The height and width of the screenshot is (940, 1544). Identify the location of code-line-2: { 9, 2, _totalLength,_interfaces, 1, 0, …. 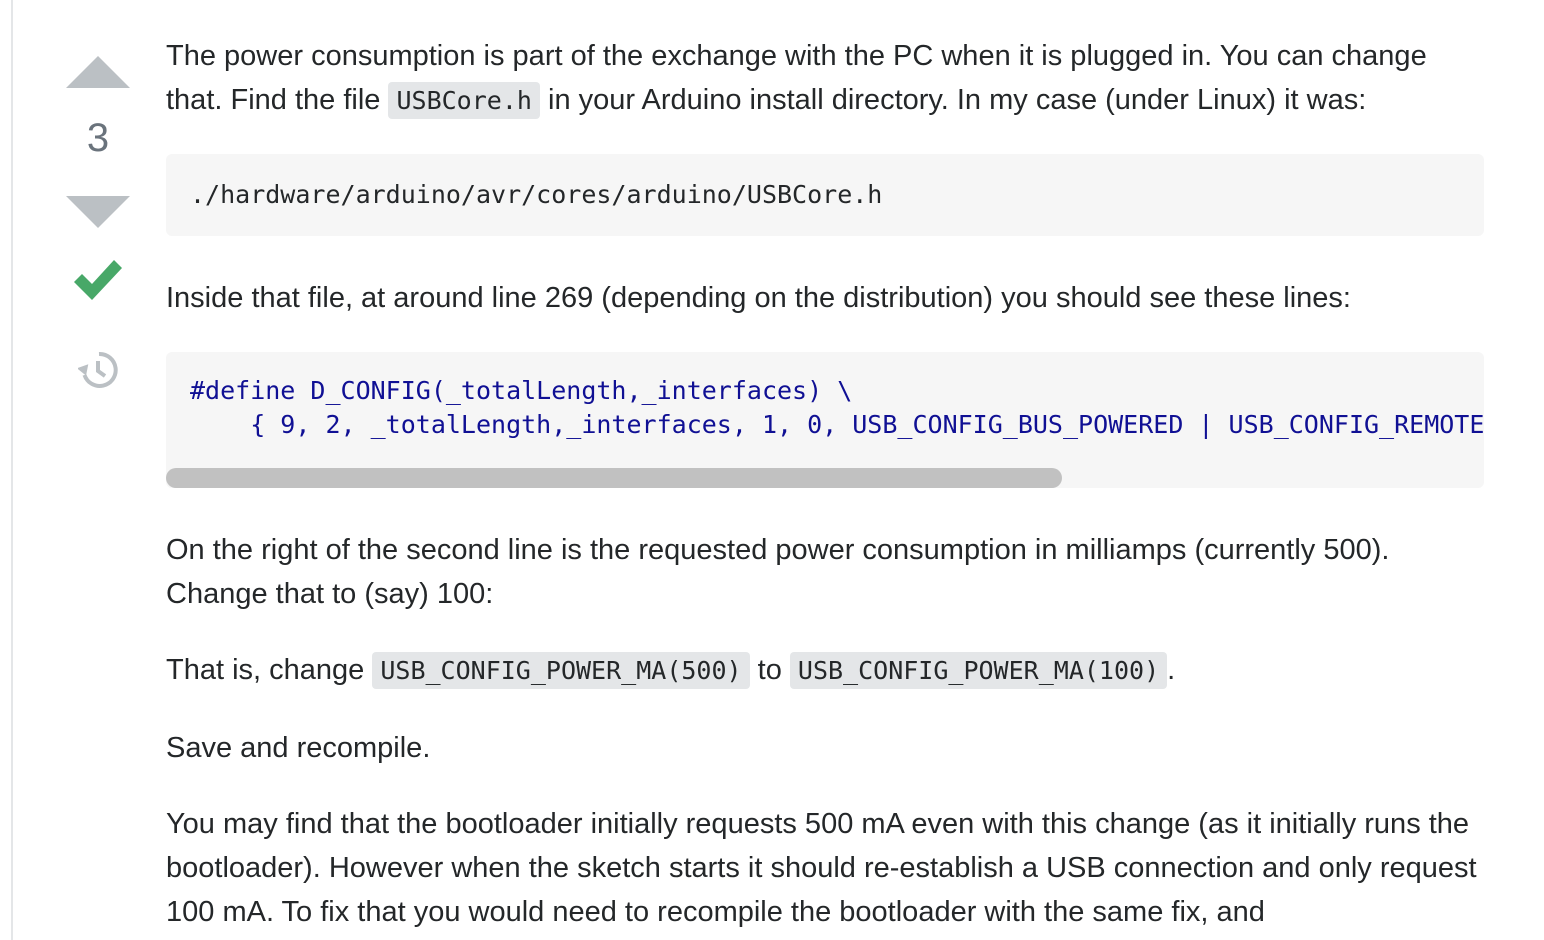
(867, 424).